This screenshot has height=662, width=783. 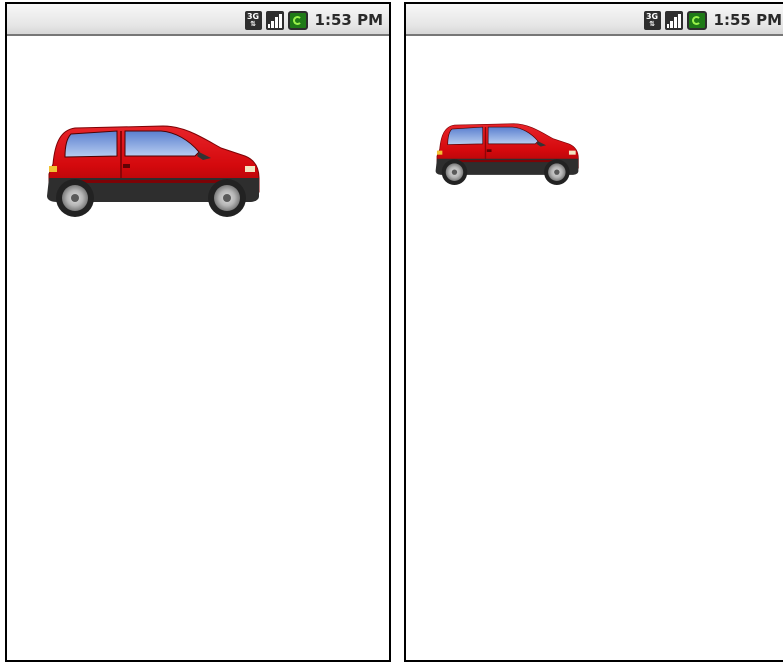 What do you see at coordinates (712, 20) in the screenshot?
I see `status-icons: 3G ⇅ 1:55 PM` at bounding box center [712, 20].